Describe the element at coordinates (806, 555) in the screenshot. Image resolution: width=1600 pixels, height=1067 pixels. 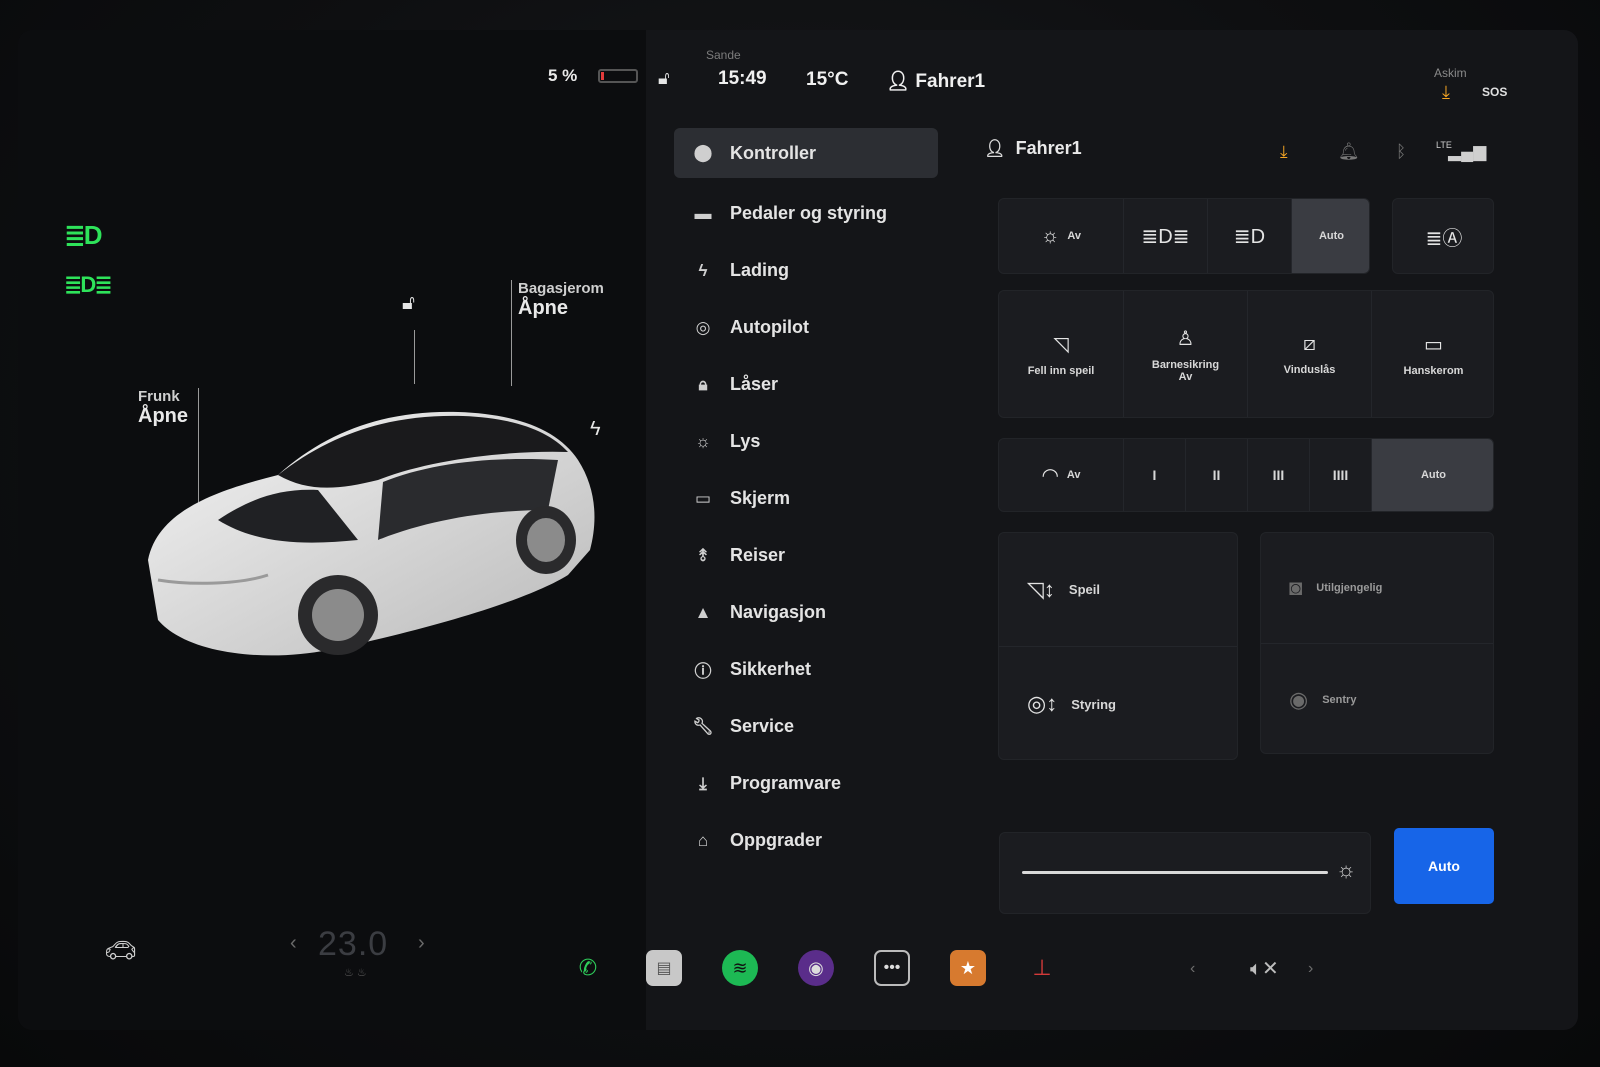
I see `menu-item-reiser: ⥉ Reiser` at that location.